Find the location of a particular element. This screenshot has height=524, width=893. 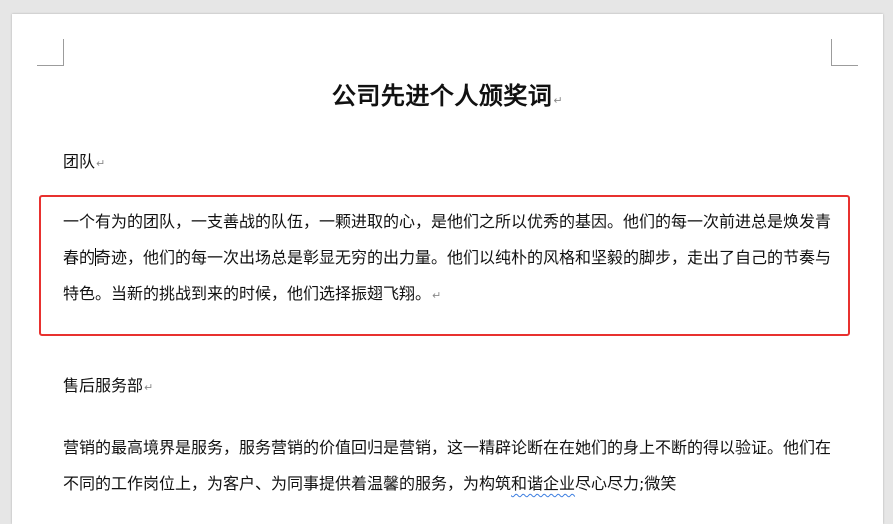

spellcheck-flagged-text: 和谐企业 is located at coordinates (543, 483).